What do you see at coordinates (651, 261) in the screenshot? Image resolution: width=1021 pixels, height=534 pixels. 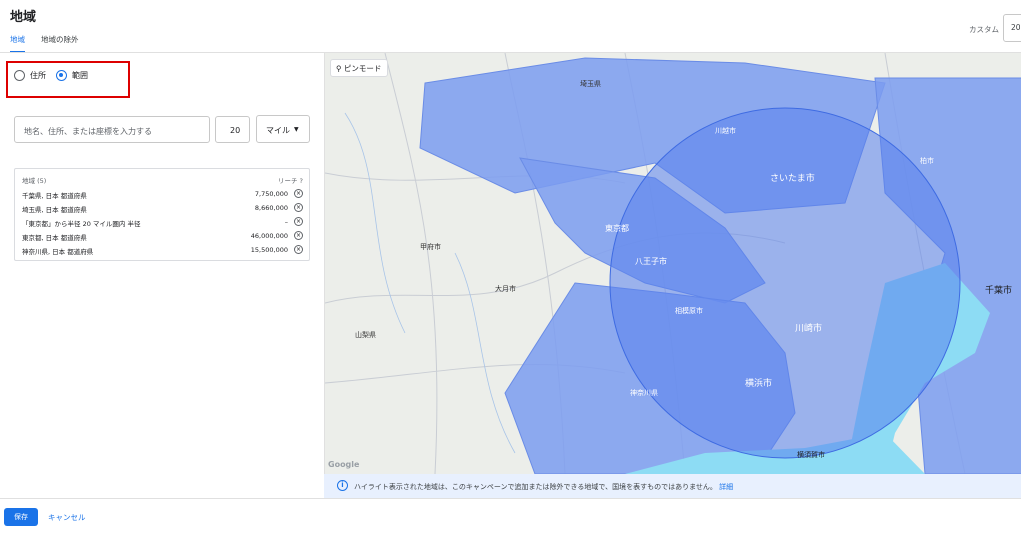 I see `label-hachioji: 八王子市` at bounding box center [651, 261].